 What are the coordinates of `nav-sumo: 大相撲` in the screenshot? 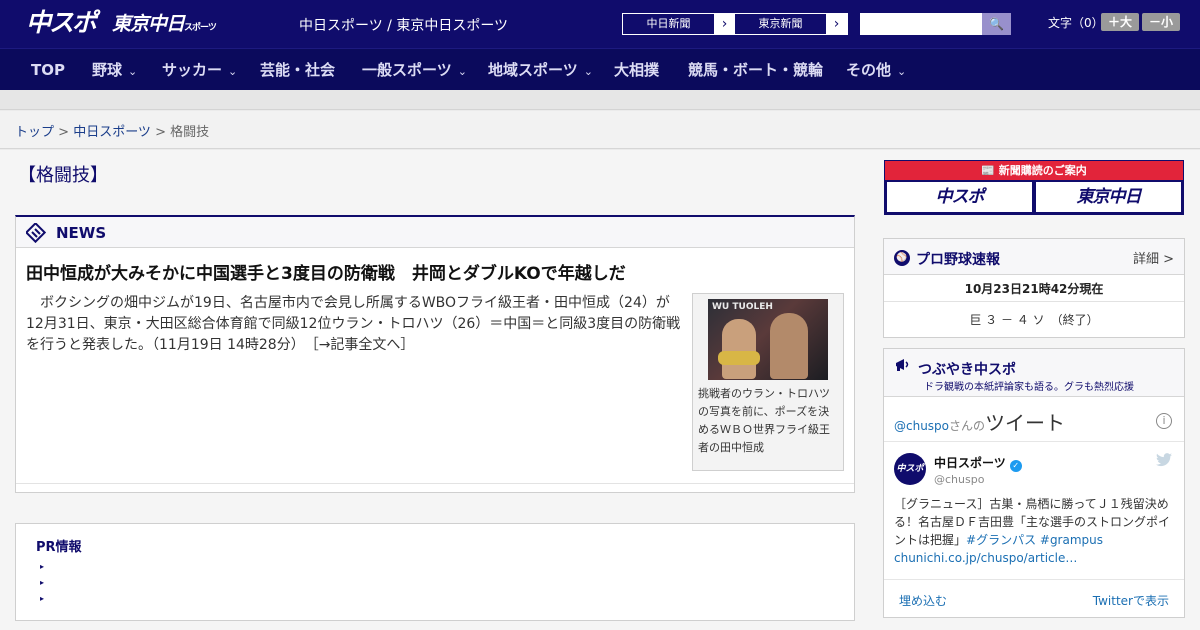 It's located at (636, 70).